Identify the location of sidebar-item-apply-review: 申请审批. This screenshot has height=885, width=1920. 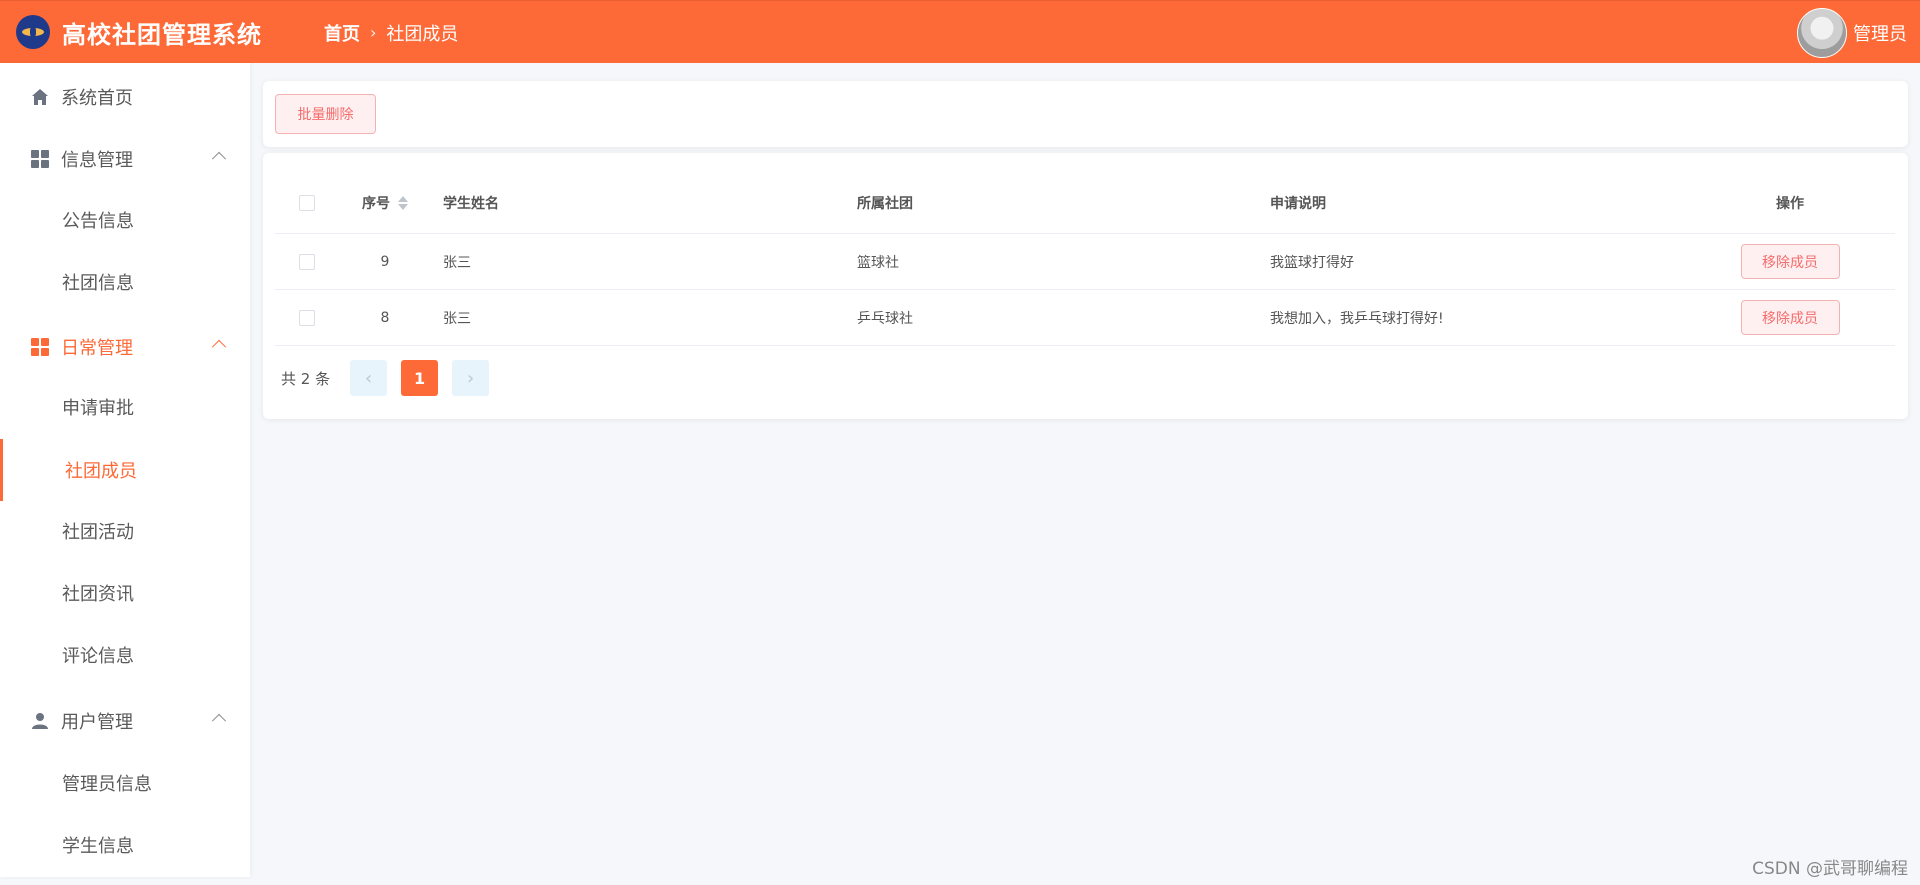
(125, 407).